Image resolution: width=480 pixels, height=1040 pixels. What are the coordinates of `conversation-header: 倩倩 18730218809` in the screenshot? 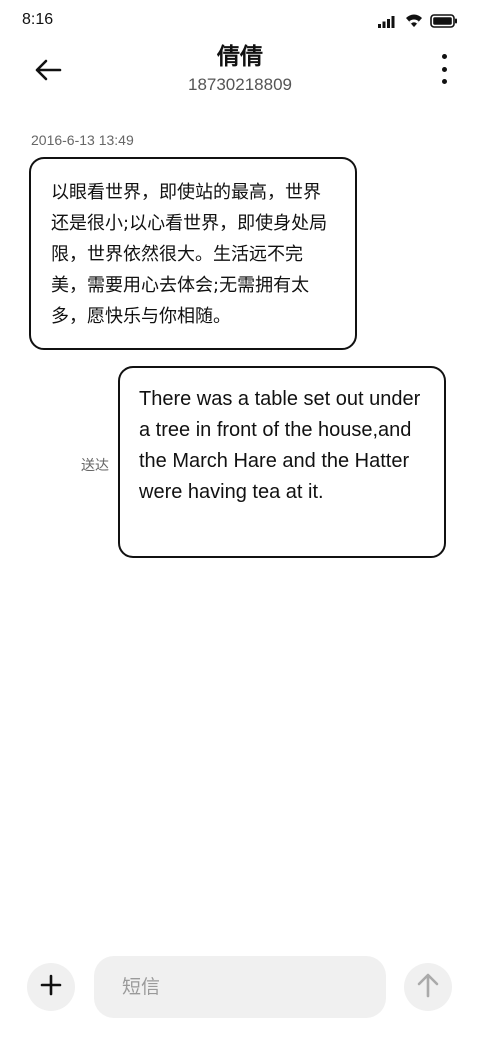 It's located at (240, 72).